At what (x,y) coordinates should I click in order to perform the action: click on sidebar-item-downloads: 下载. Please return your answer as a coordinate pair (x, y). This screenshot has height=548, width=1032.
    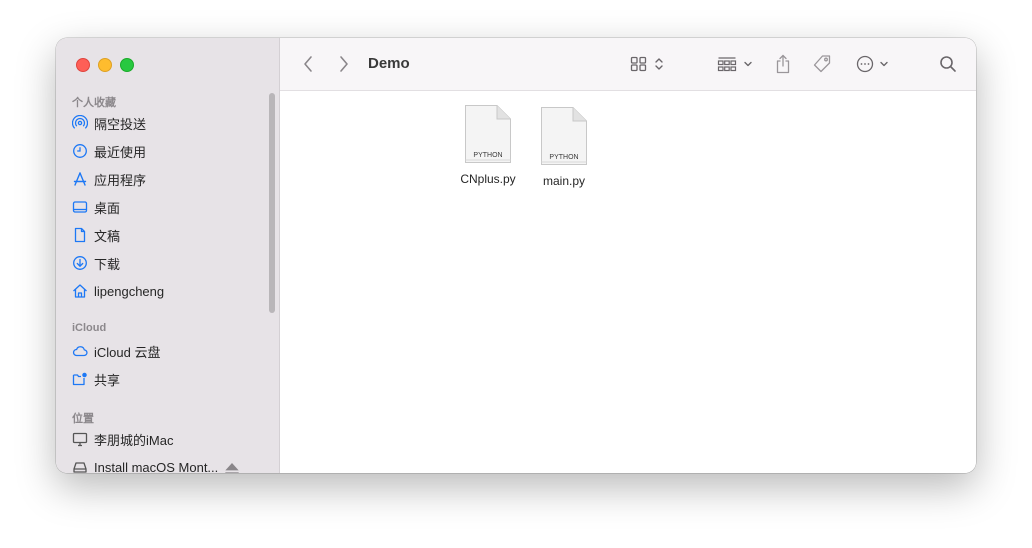
    Looking at the image, I should click on (170, 263).